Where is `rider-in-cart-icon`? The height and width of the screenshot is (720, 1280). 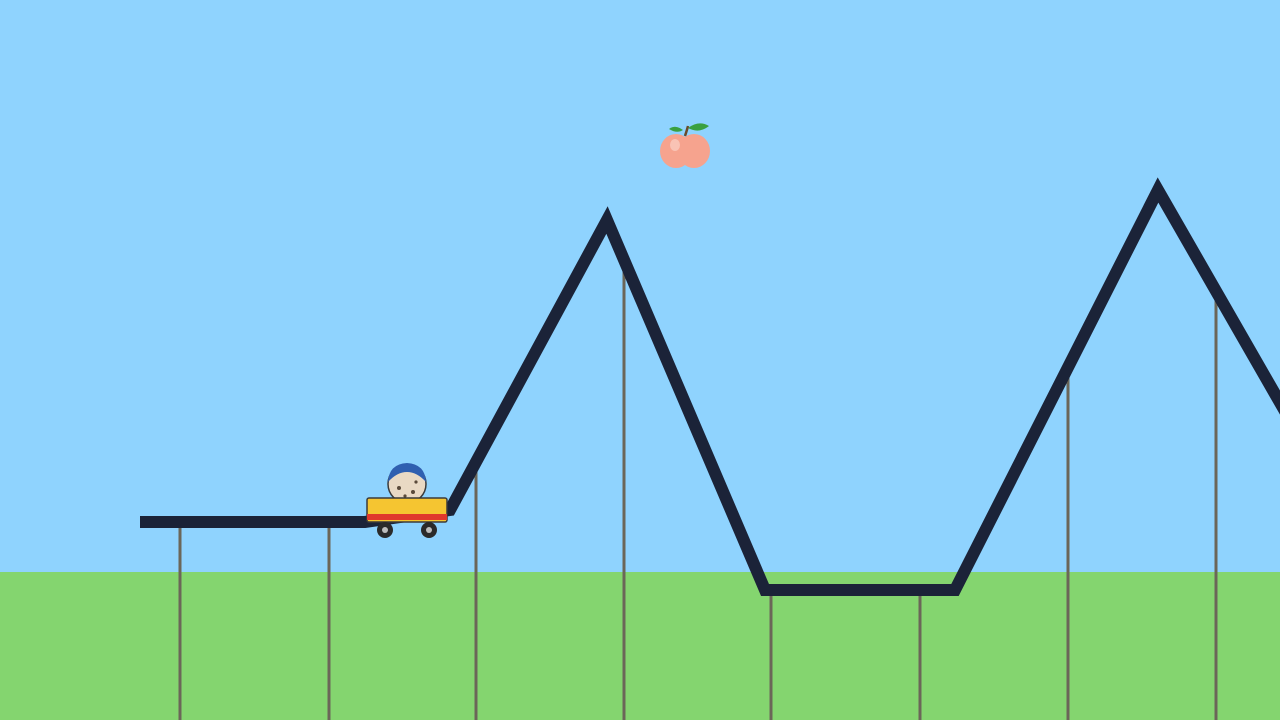 rider-in-cart-icon is located at coordinates (407, 500).